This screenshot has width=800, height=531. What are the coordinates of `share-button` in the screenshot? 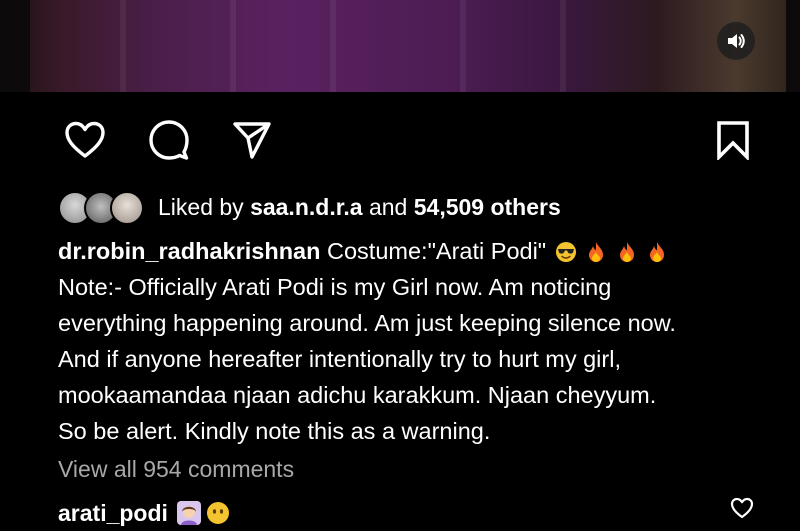 It's located at (252, 140).